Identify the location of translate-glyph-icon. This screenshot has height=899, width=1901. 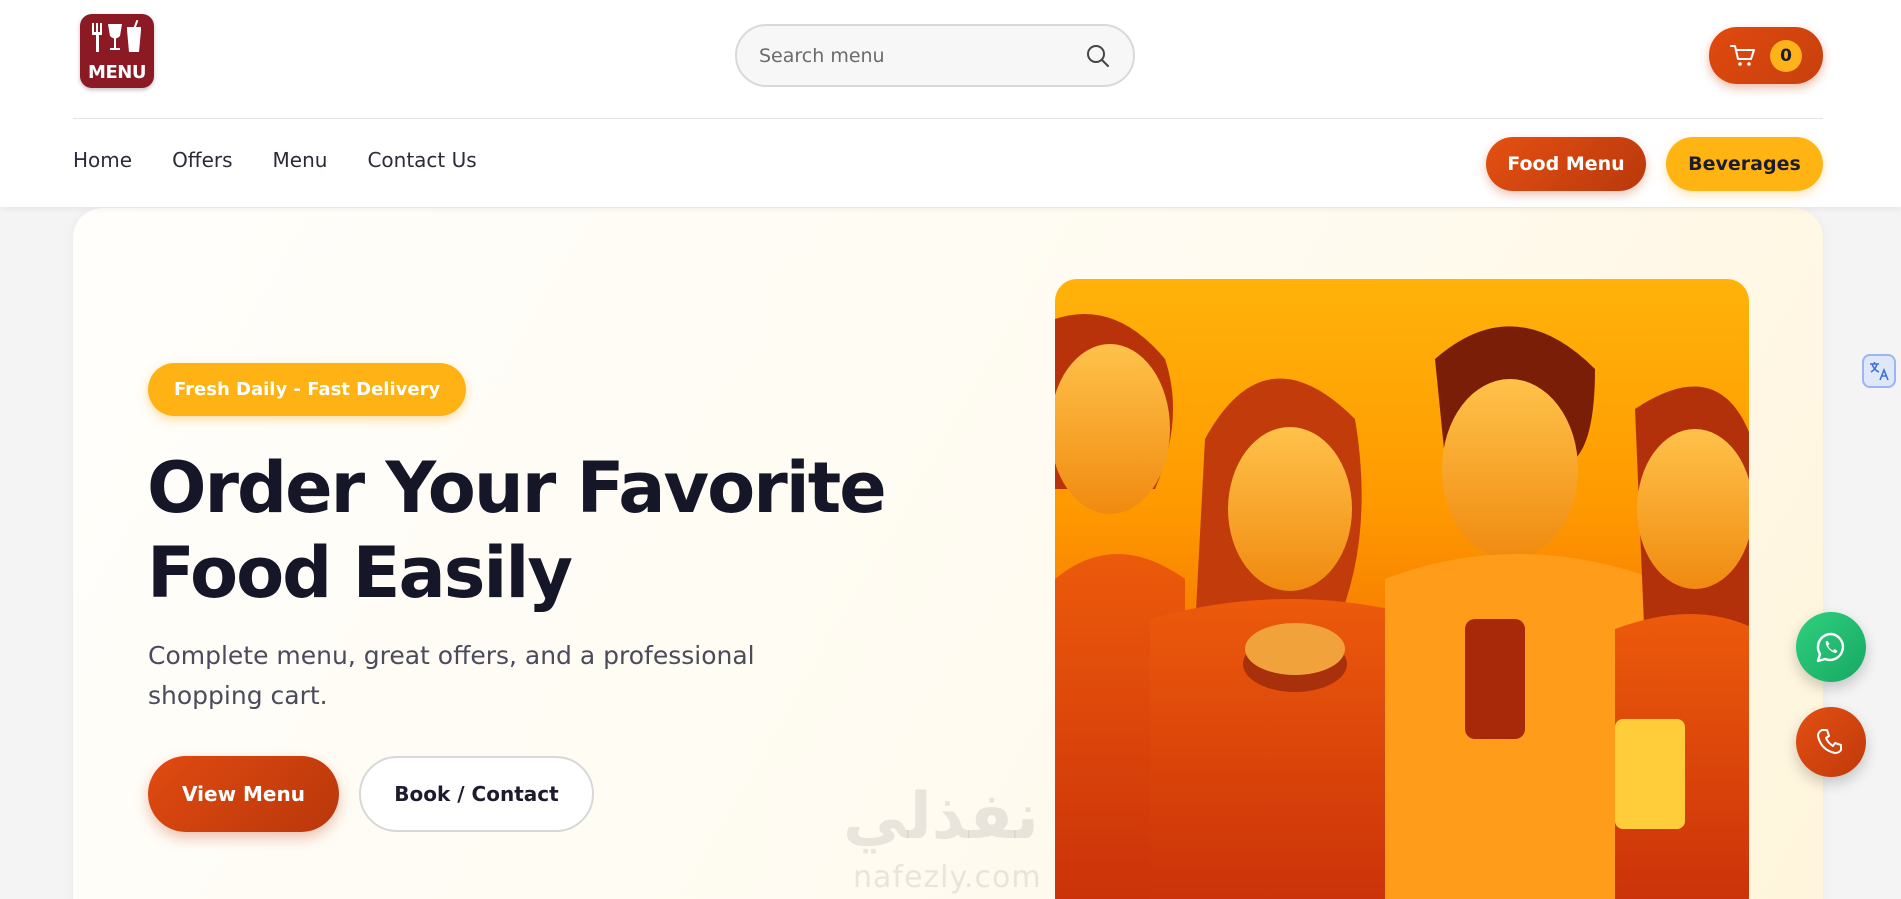
(1879, 371).